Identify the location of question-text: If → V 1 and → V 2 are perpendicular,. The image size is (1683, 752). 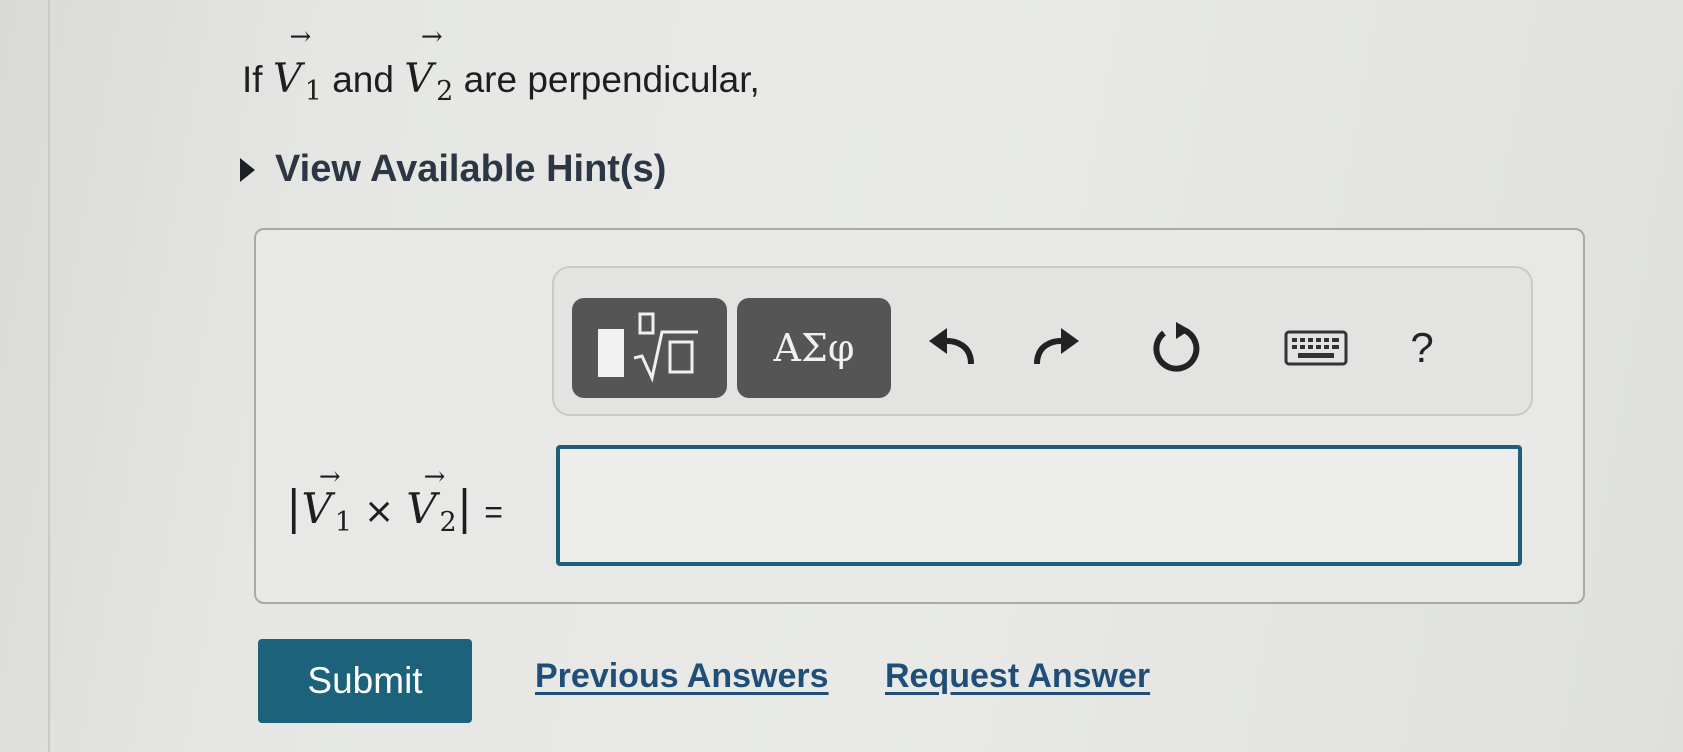
(501, 75).